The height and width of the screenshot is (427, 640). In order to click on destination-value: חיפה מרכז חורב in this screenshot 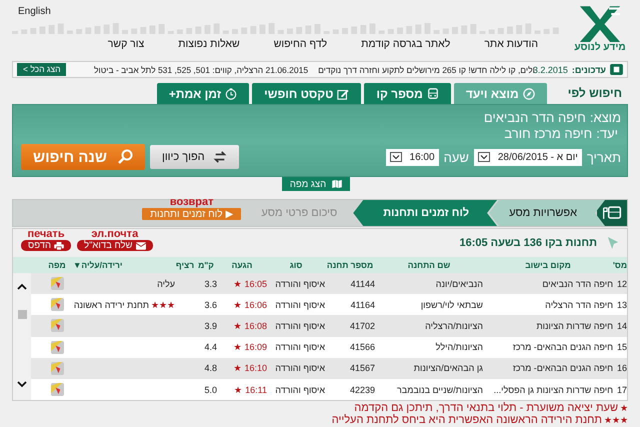, I will do `click(548, 134)`.